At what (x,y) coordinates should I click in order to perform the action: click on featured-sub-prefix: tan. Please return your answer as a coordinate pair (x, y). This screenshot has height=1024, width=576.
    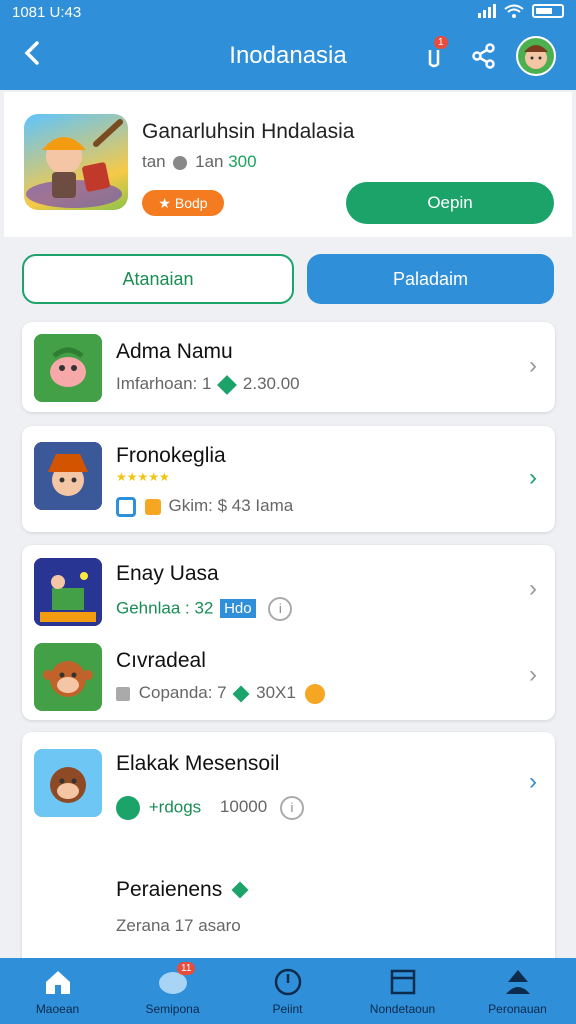
    Looking at the image, I should click on (154, 161).